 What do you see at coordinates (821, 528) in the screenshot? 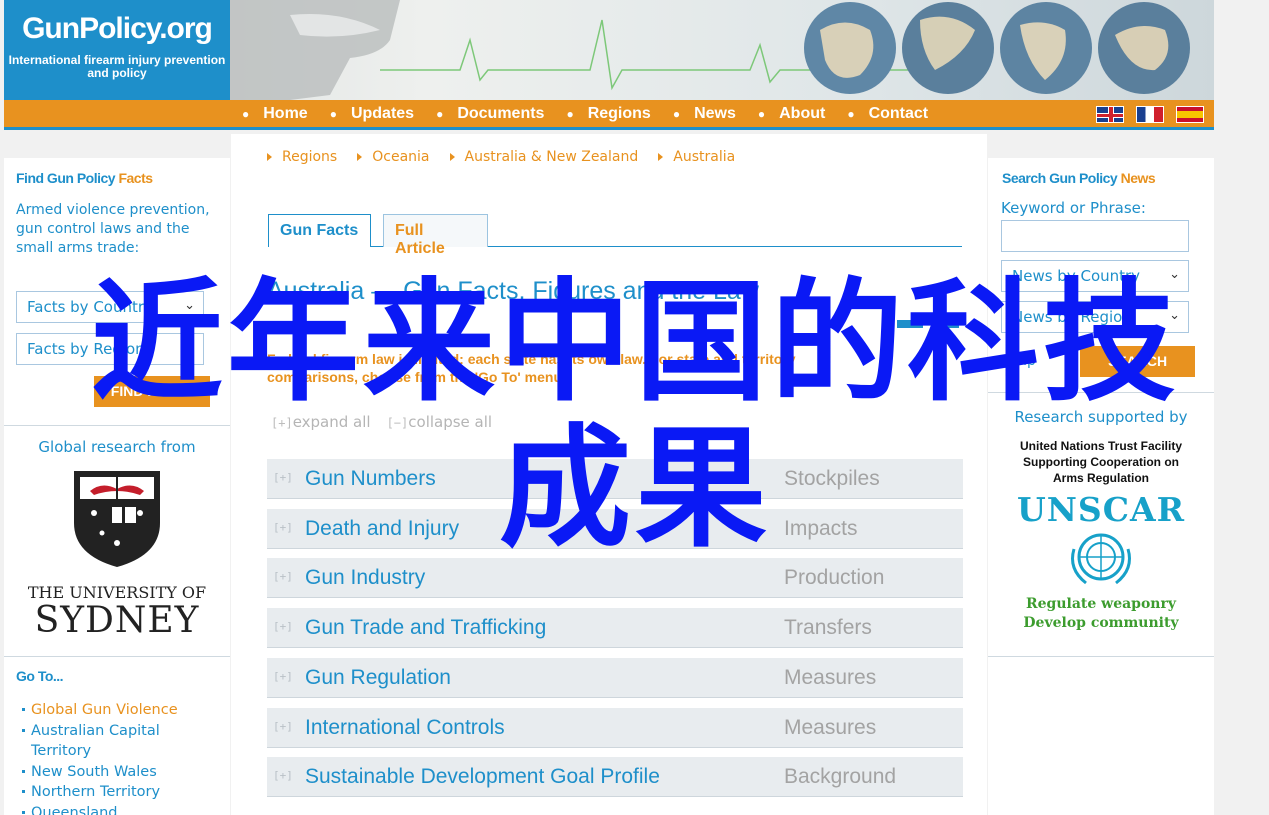
I see `section-category: Impacts` at bounding box center [821, 528].